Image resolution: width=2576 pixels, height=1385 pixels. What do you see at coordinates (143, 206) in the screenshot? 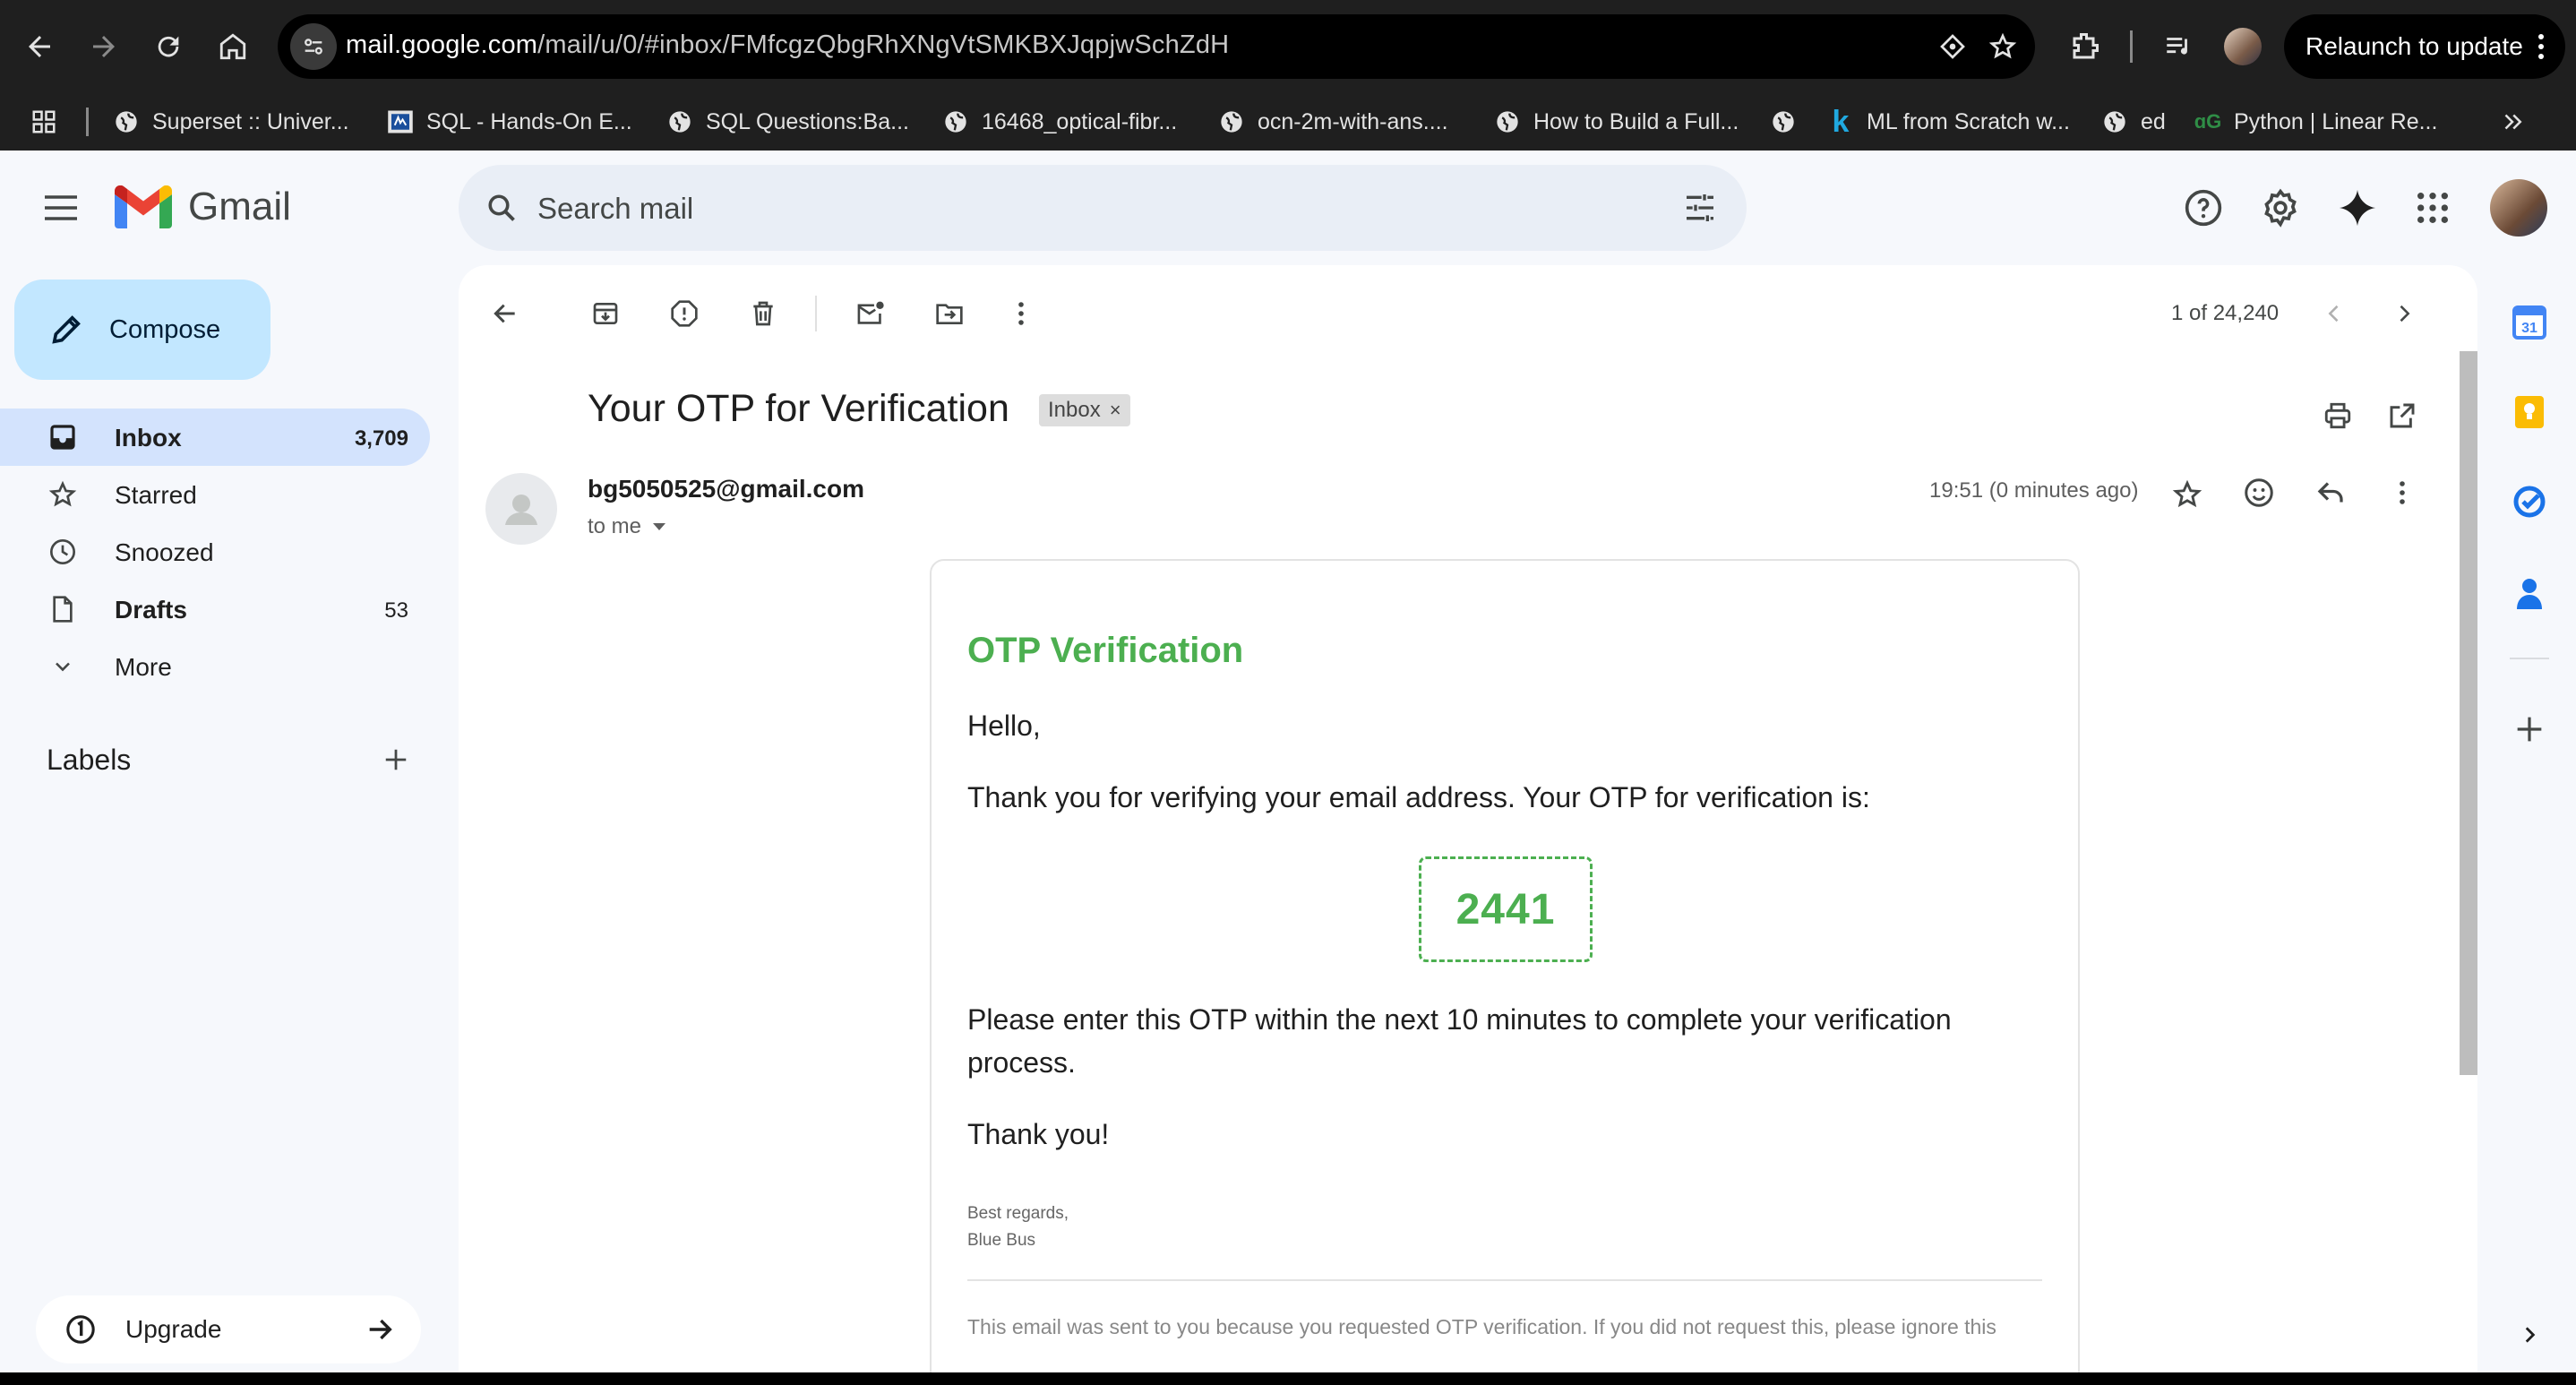
I see `gmail-m-icon` at bounding box center [143, 206].